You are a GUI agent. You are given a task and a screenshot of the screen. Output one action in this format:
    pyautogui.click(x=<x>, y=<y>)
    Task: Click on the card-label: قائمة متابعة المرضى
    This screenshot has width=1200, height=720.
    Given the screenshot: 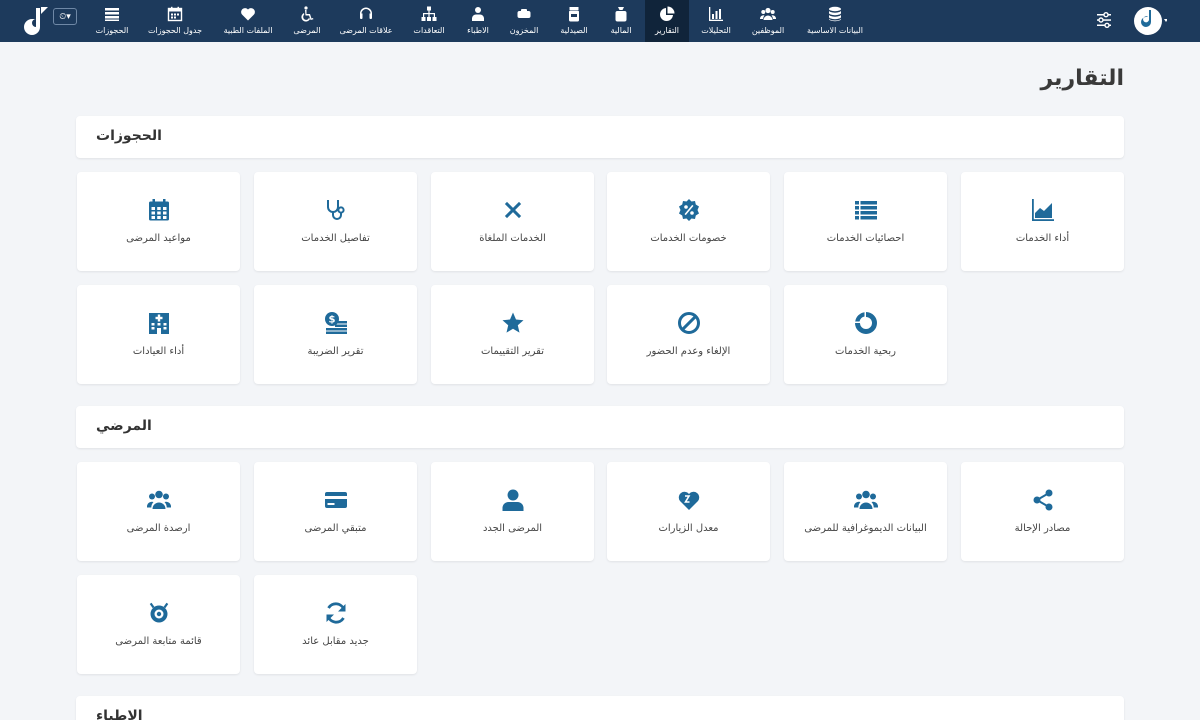 What is the action you would take?
    pyautogui.click(x=158, y=641)
    